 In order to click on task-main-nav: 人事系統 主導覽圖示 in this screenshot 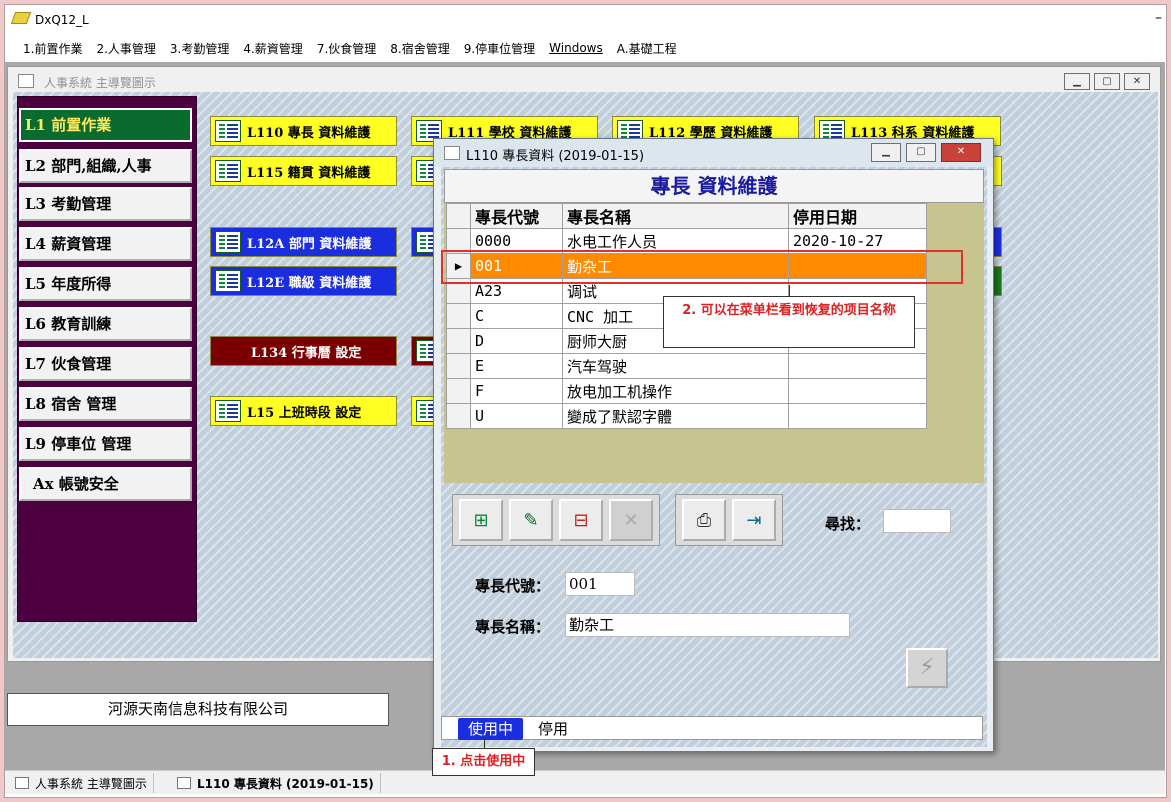, I will do `click(81, 783)`.